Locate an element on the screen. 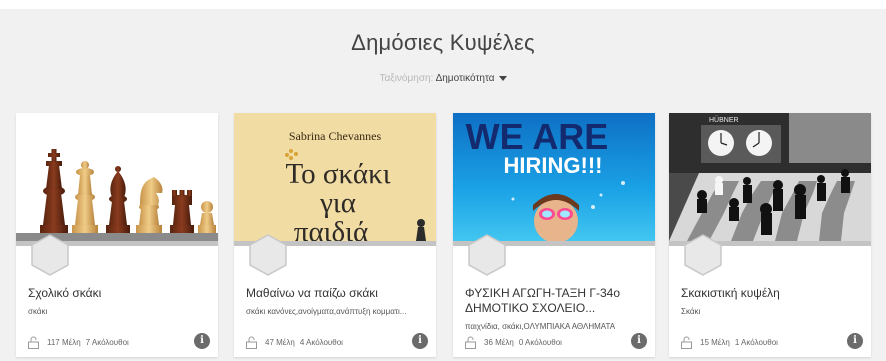  hive-image-hiring-poster: WE ARE HIRING!!! is located at coordinates (554, 177).